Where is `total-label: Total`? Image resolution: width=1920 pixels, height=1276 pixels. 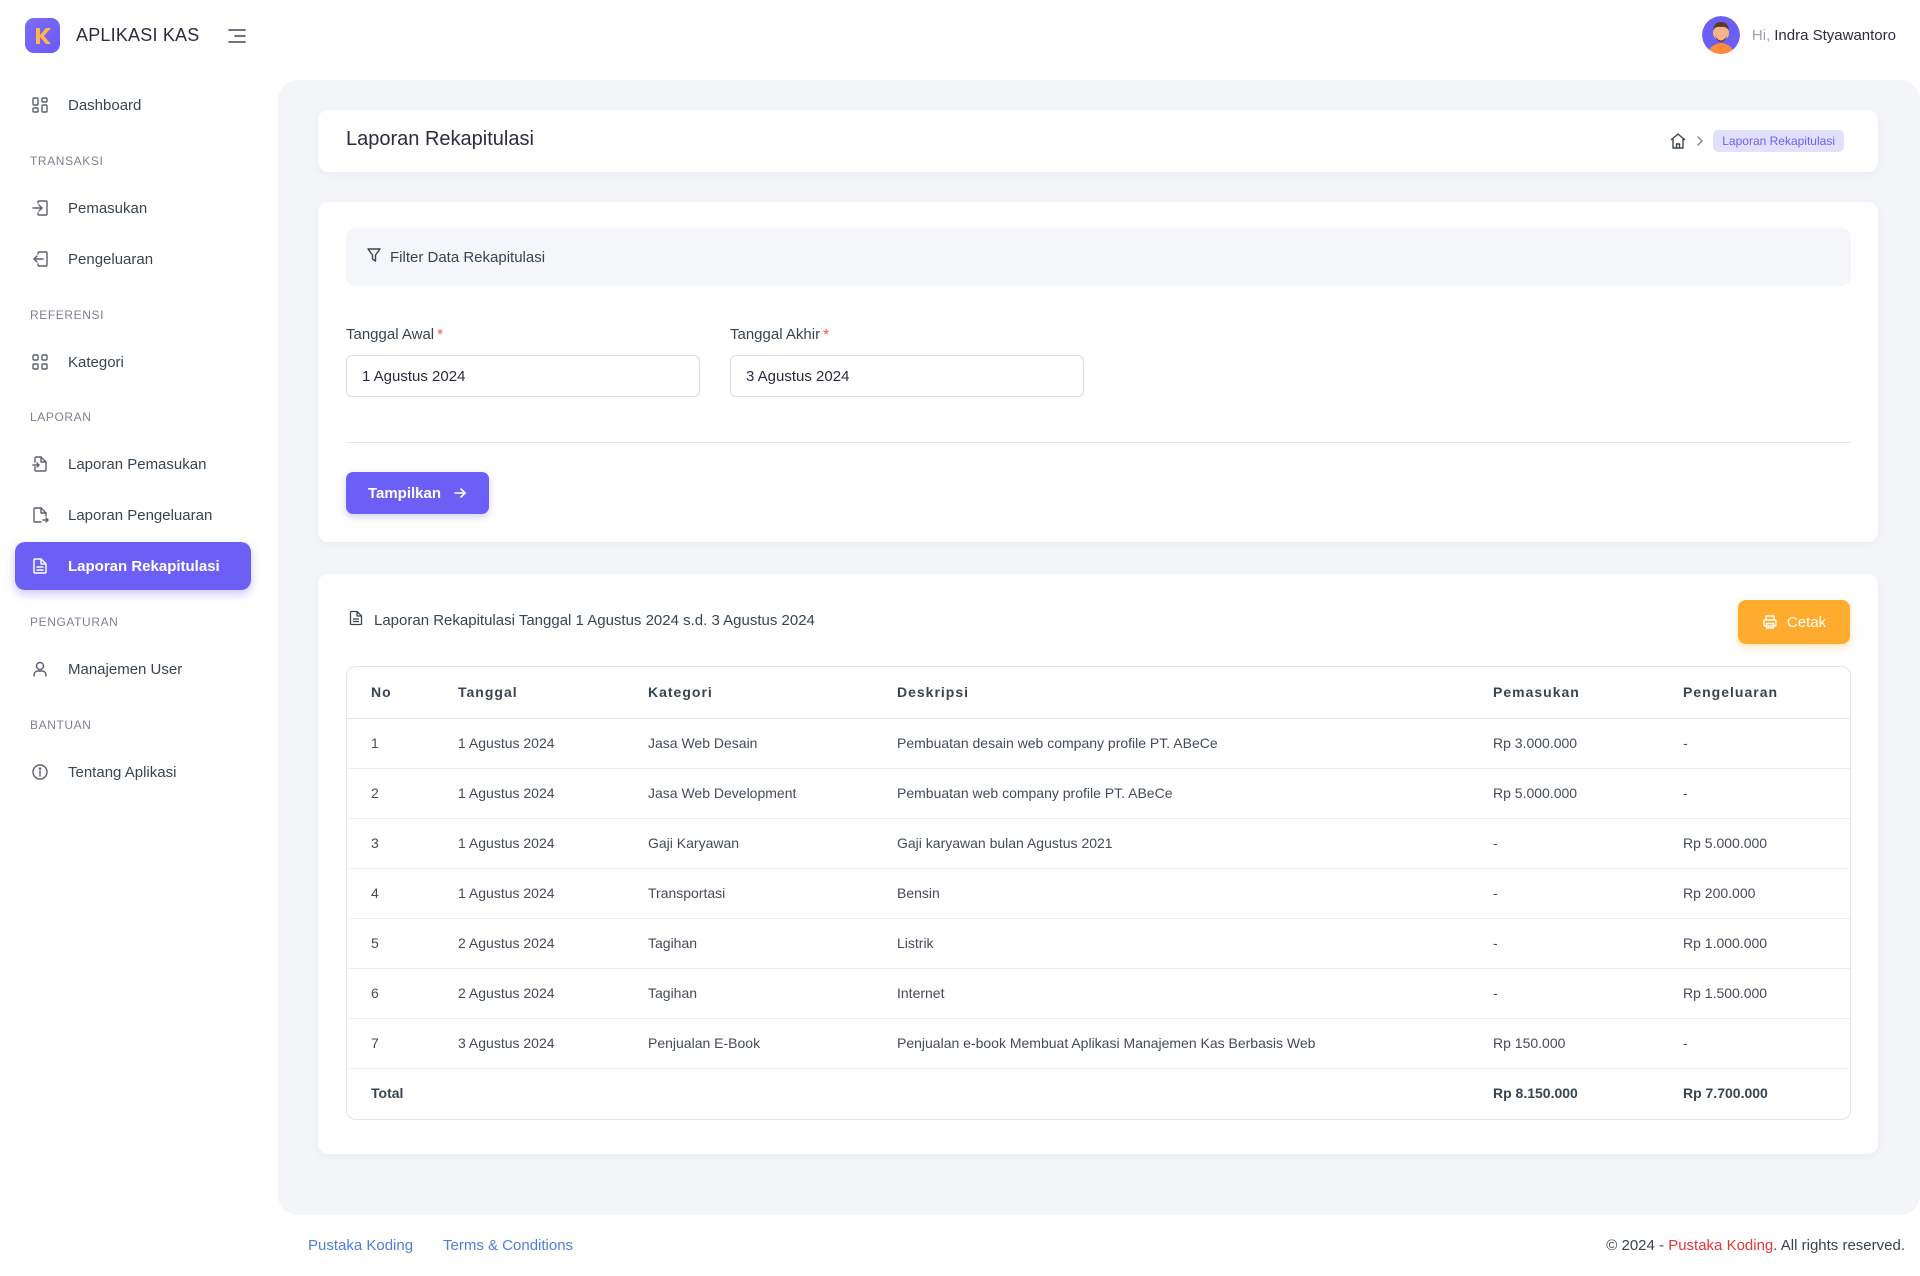
total-label: Total is located at coordinates (387, 1093).